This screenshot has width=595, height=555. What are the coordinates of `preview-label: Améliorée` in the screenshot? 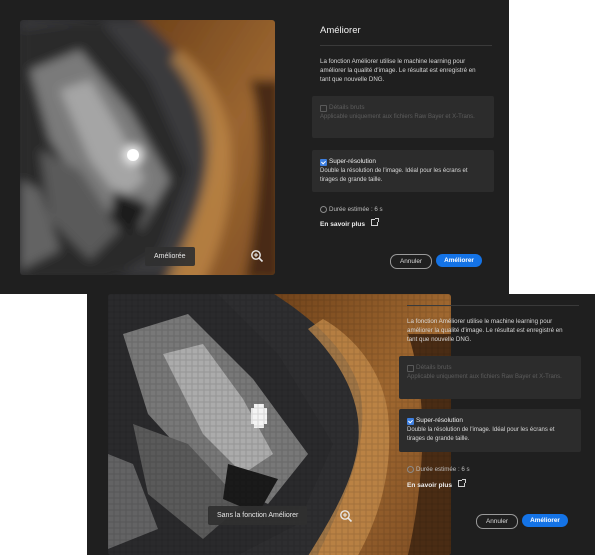 It's located at (170, 256).